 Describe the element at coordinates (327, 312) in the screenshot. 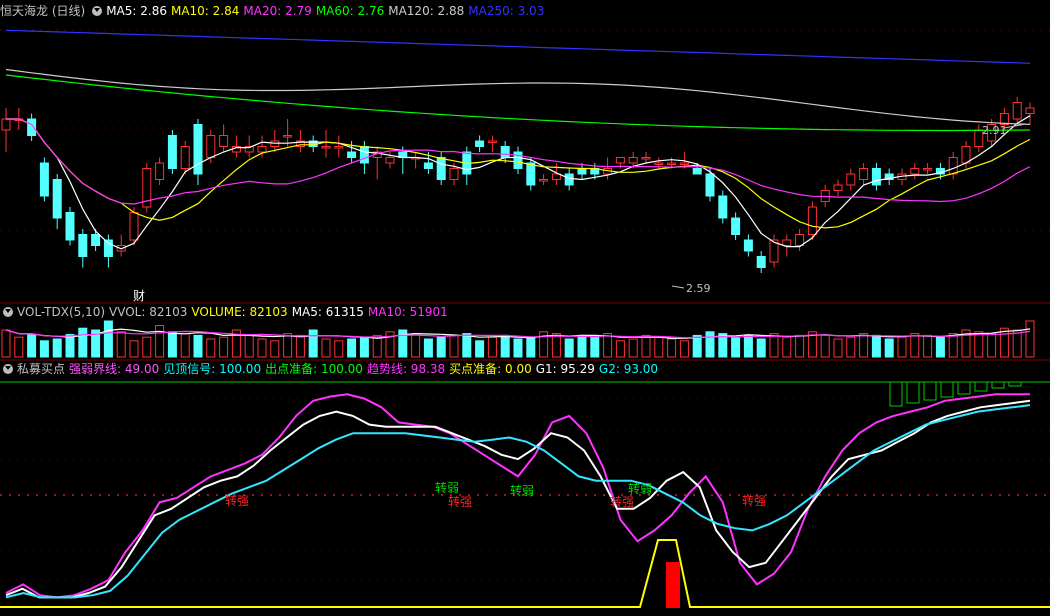

I see `legend-item: MA5: 61315` at that location.